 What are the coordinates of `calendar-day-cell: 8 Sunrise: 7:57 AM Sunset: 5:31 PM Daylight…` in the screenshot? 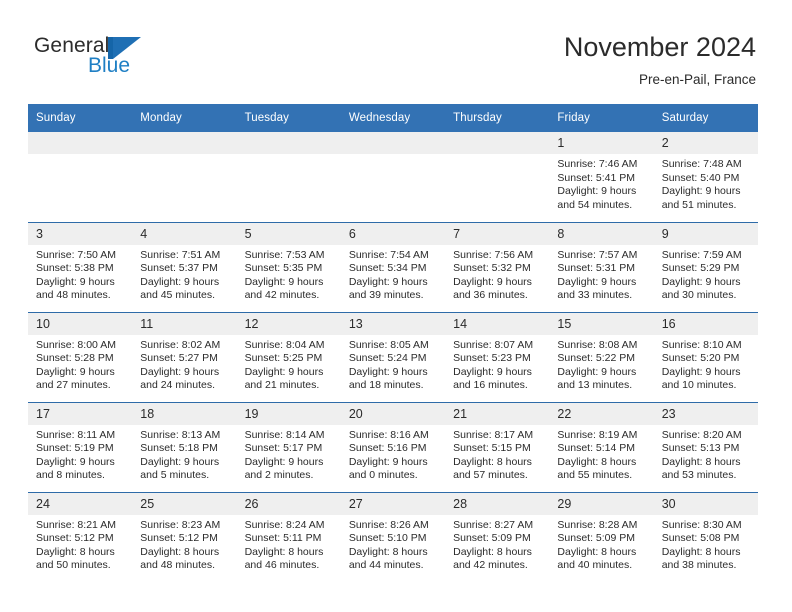 It's located at (601, 266).